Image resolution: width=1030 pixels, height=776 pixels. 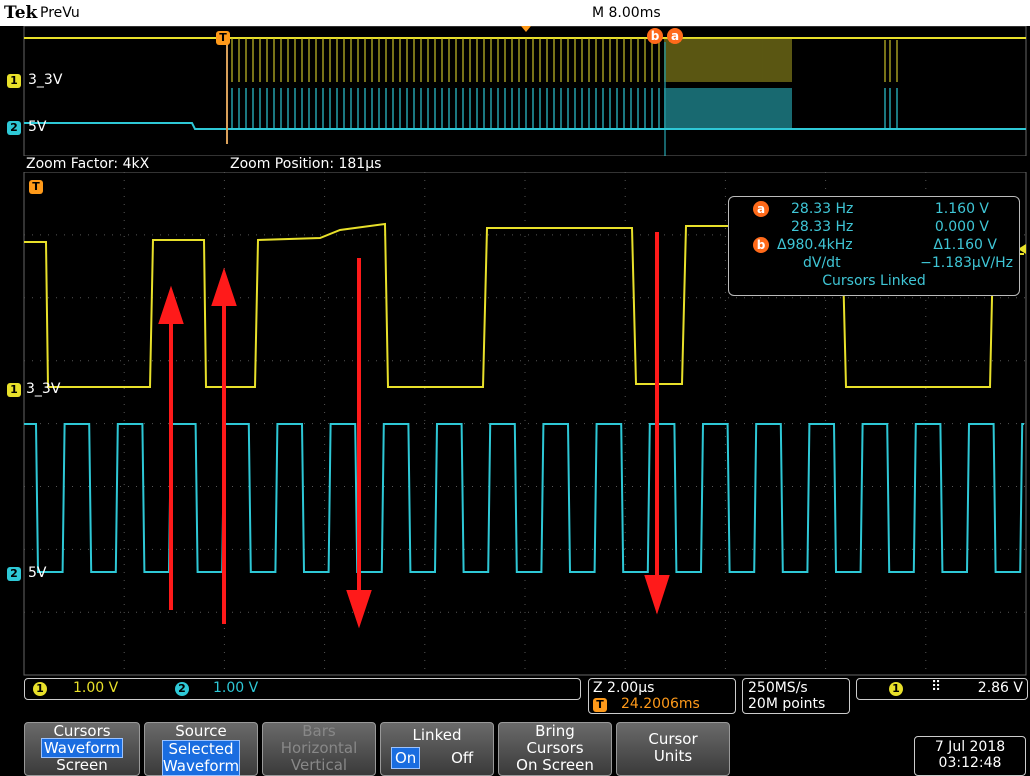 What do you see at coordinates (965, 245) in the screenshot?
I see `delta-volt: Δ1.160 V` at bounding box center [965, 245].